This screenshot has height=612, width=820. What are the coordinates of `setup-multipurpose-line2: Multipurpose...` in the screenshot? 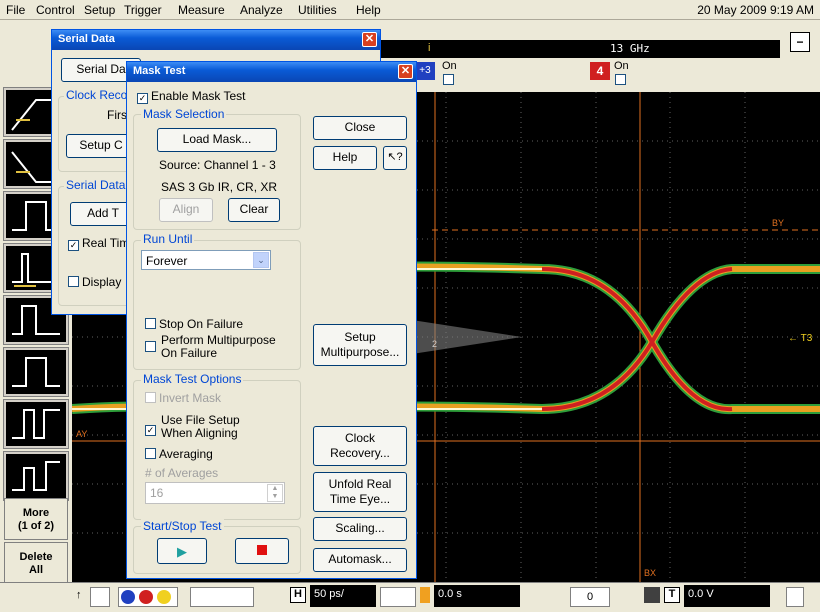 It's located at (360, 352).